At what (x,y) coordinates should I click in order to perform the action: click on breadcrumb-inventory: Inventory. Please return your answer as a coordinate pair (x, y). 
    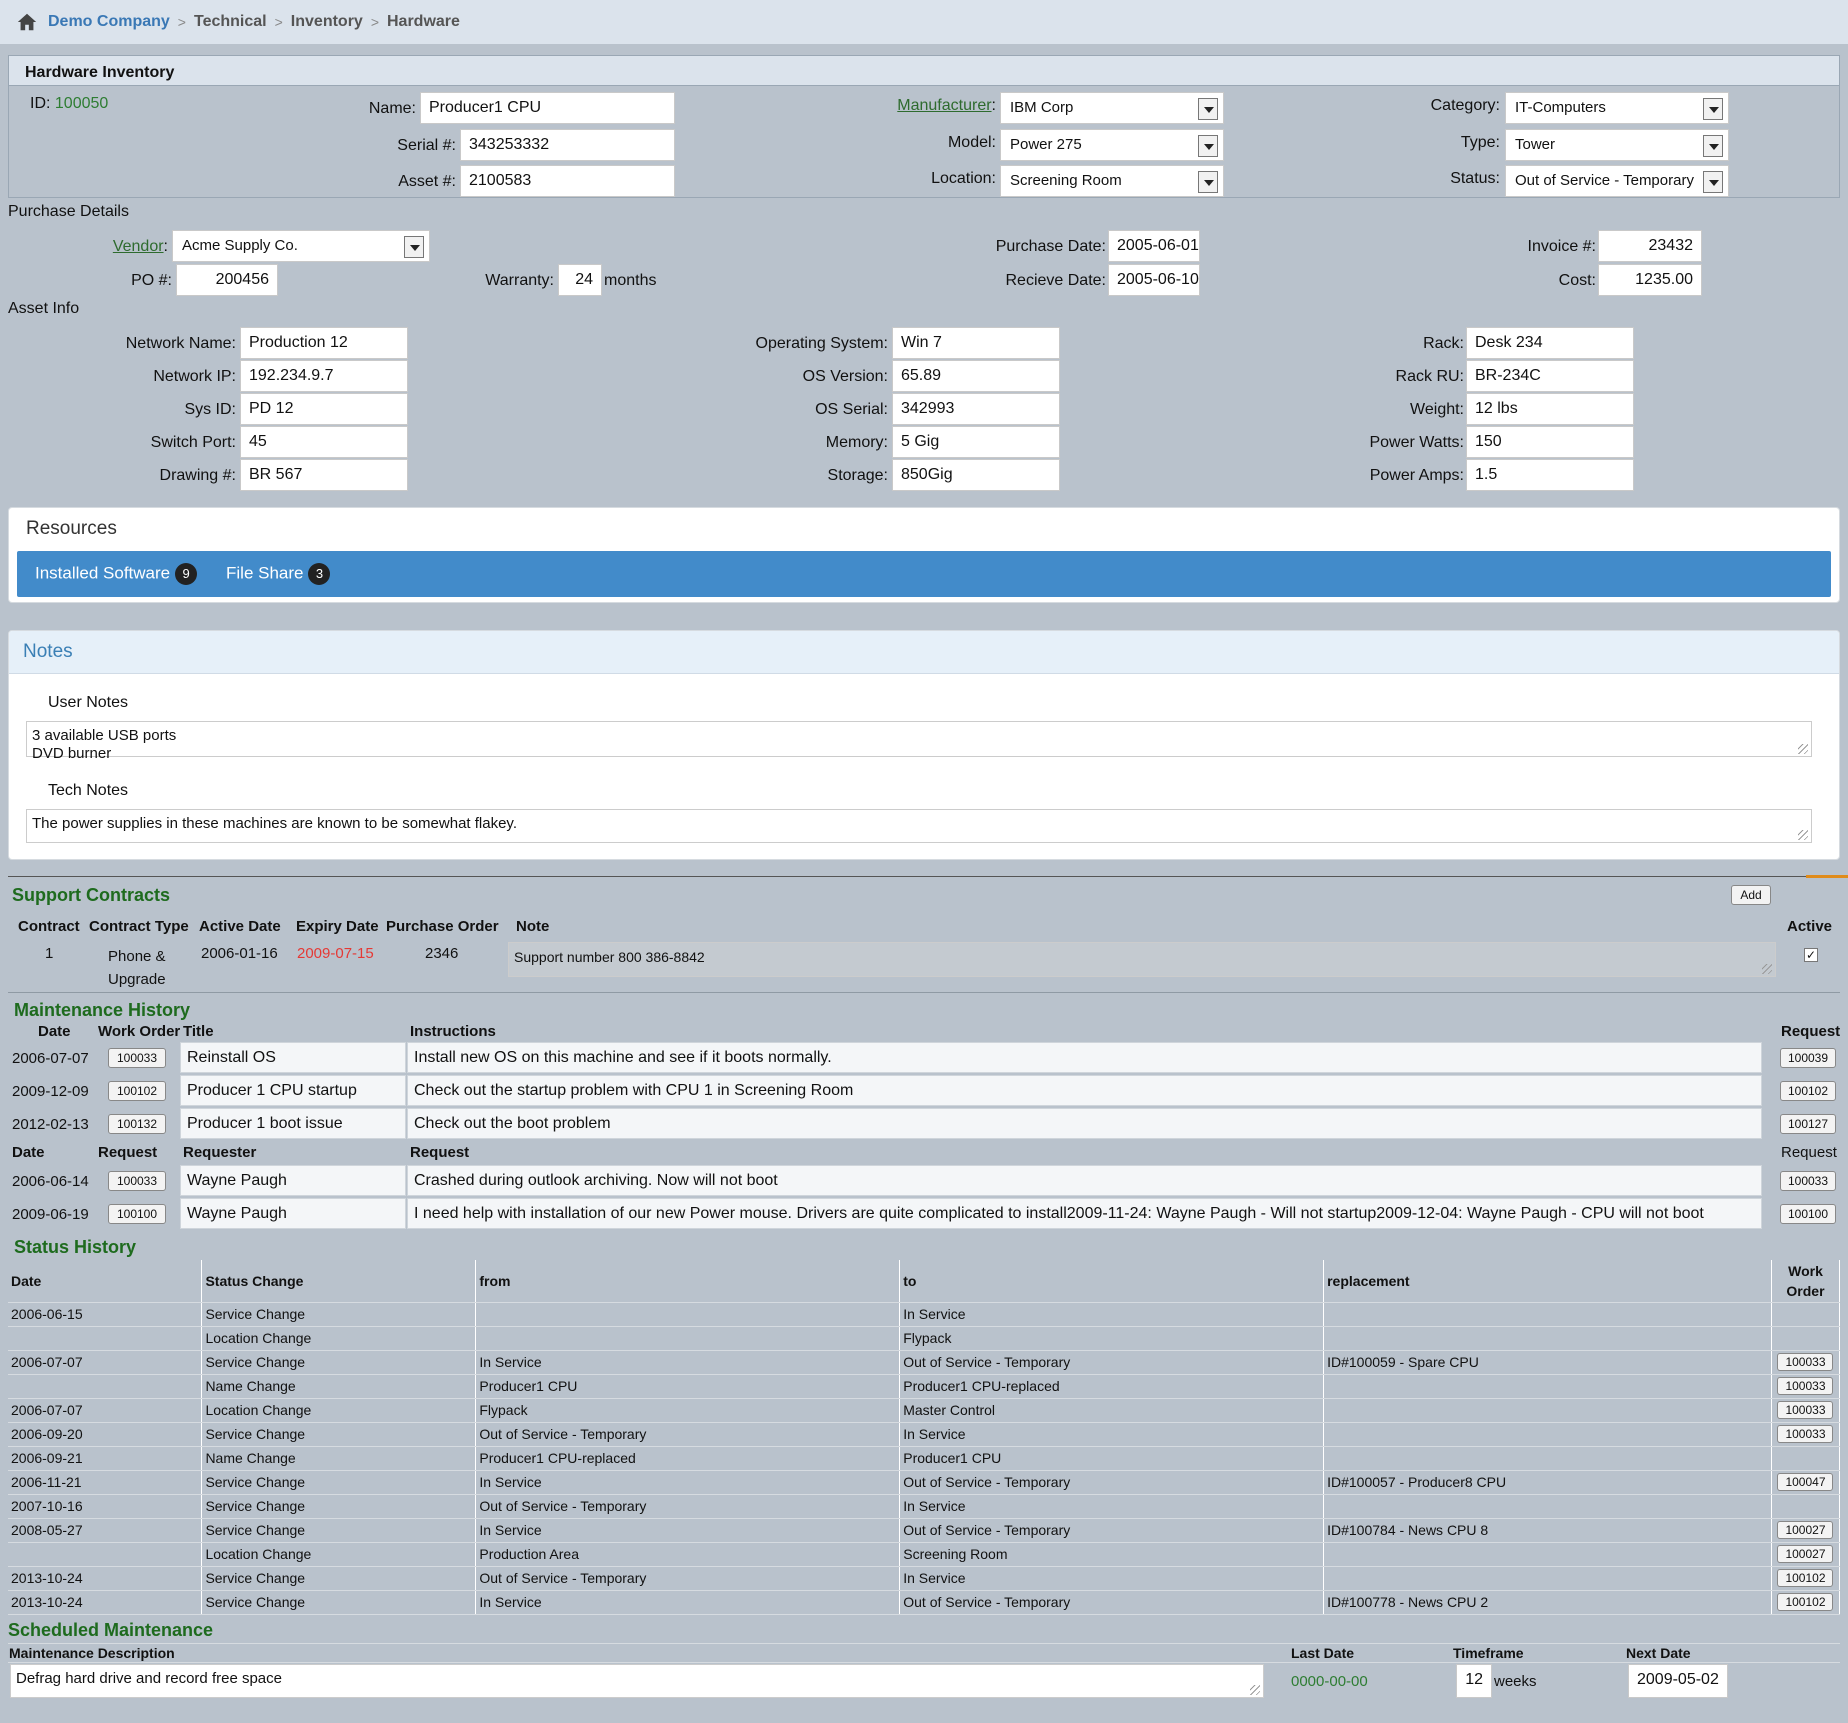
    Looking at the image, I should click on (327, 22).